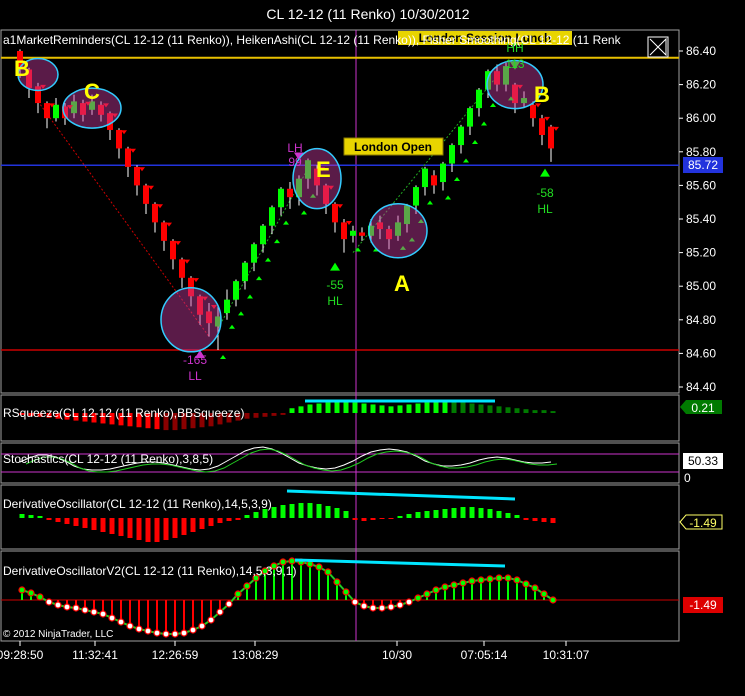 This screenshot has width=745, height=696. I want to click on hl2-value: -58, so click(545, 193).